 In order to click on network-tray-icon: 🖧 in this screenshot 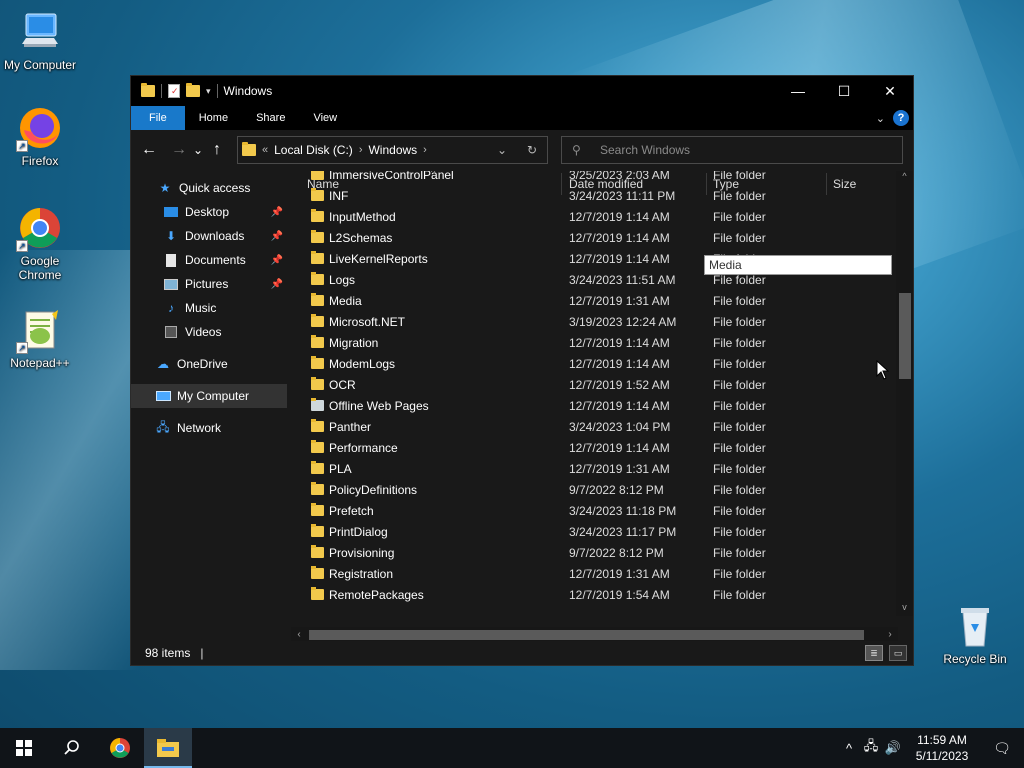, I will do `click(871, 748)`.